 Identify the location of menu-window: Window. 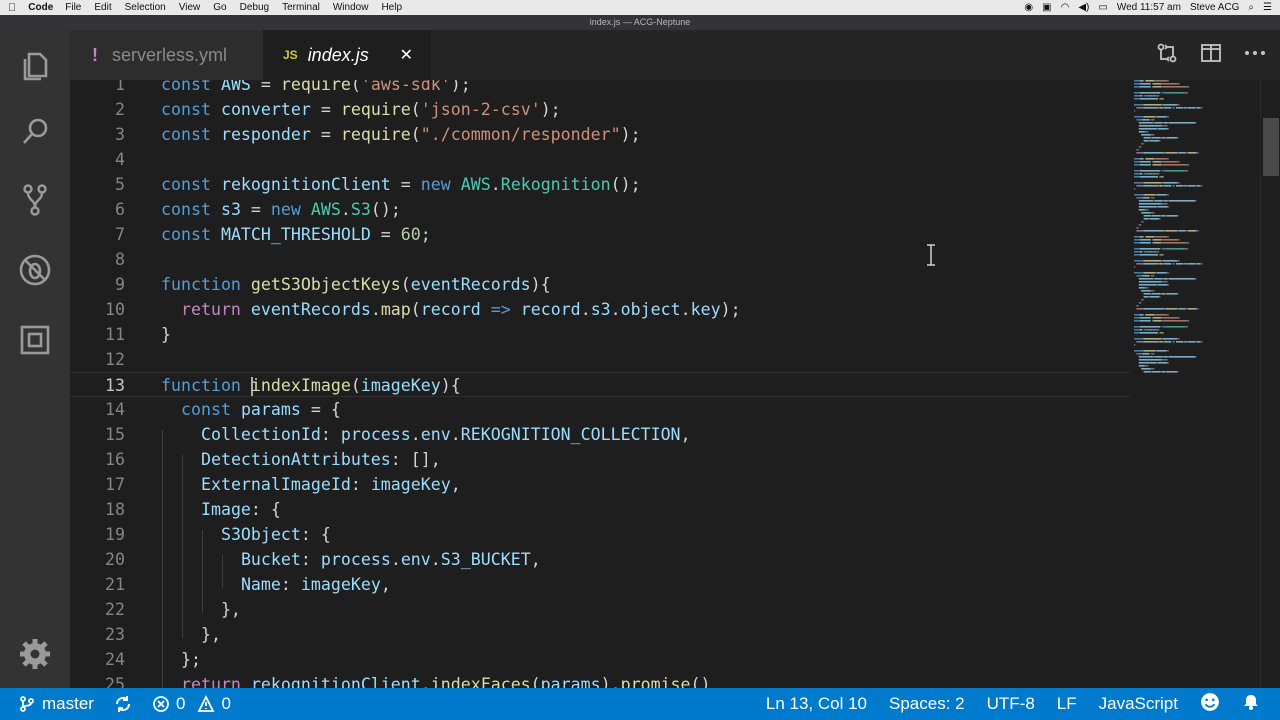
(351, 7).